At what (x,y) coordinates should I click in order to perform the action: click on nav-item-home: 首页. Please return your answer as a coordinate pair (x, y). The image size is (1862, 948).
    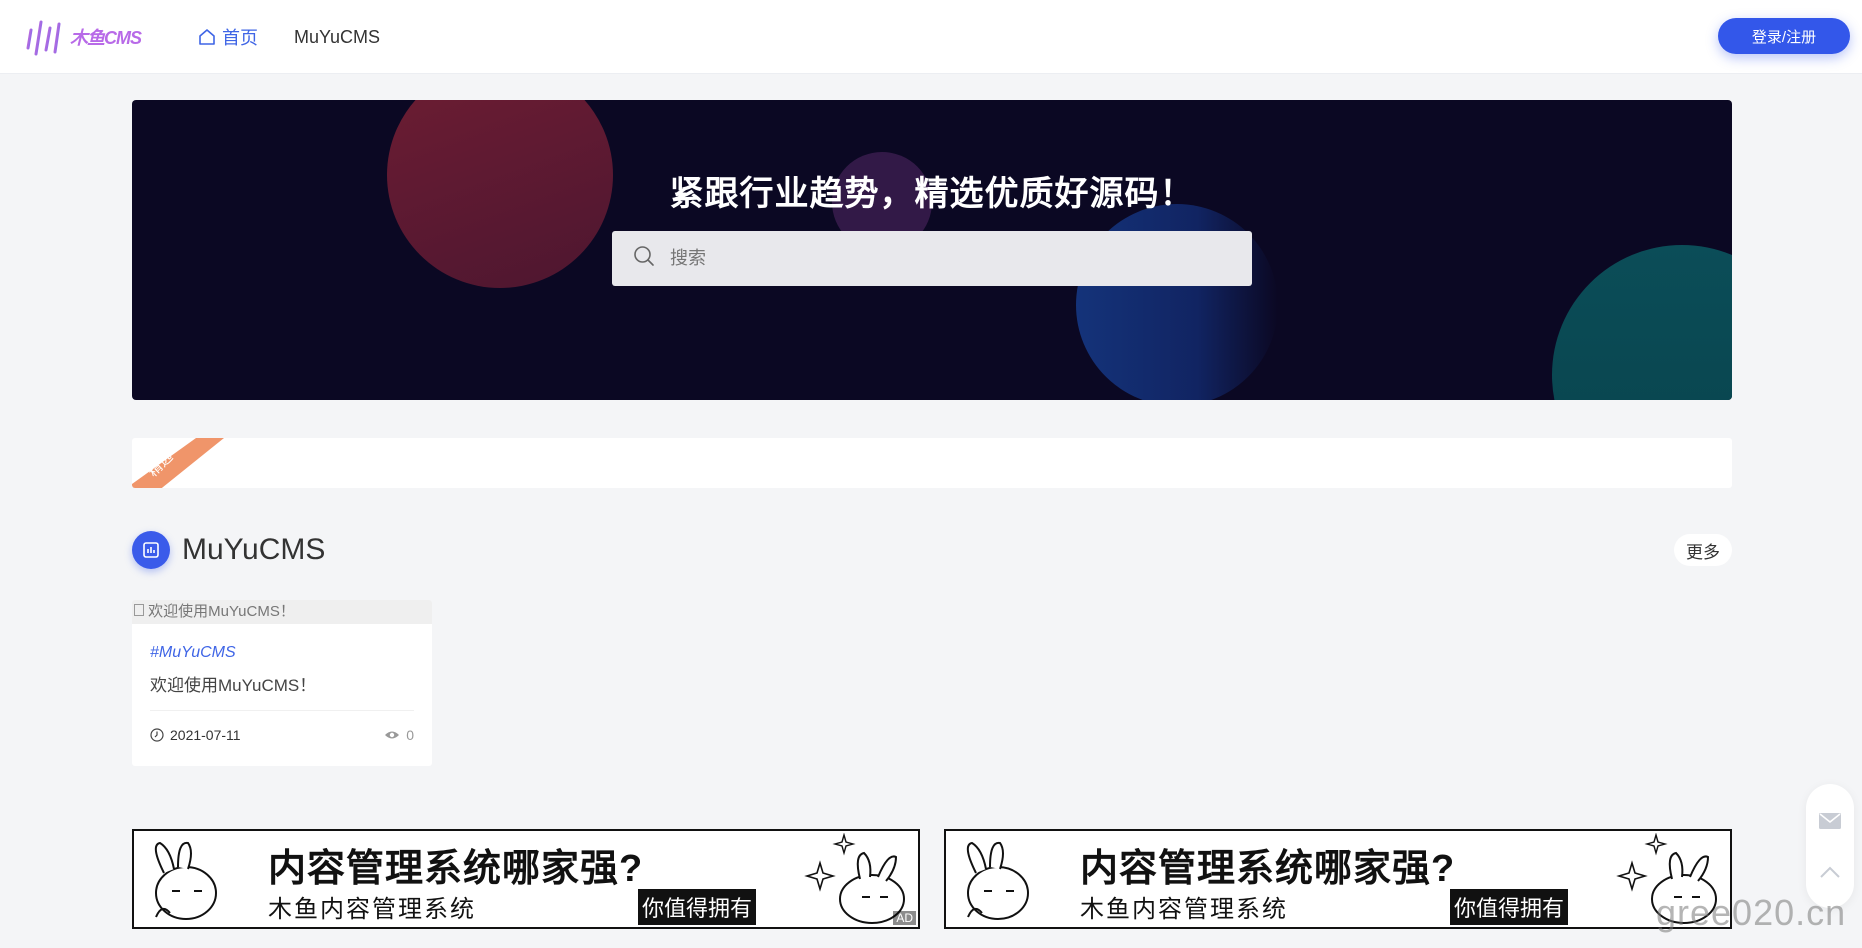
    Looking at the image, I should click on (228, 37).